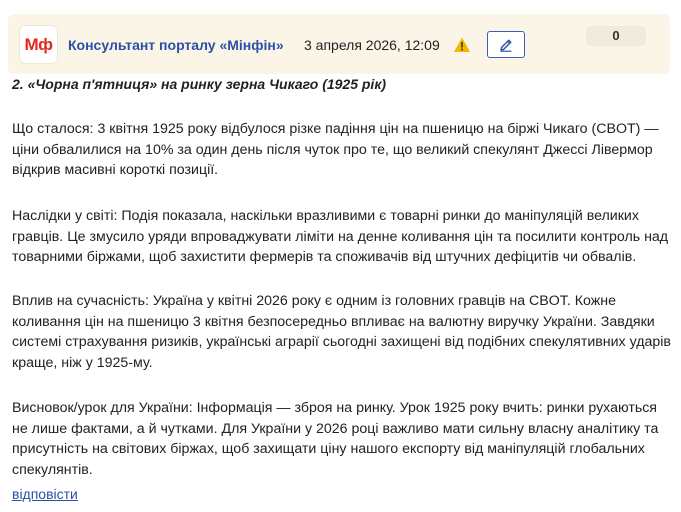 This screenshot has width=681, height=512. I want to click on minfin-logo: Мф, so click(38, 44).